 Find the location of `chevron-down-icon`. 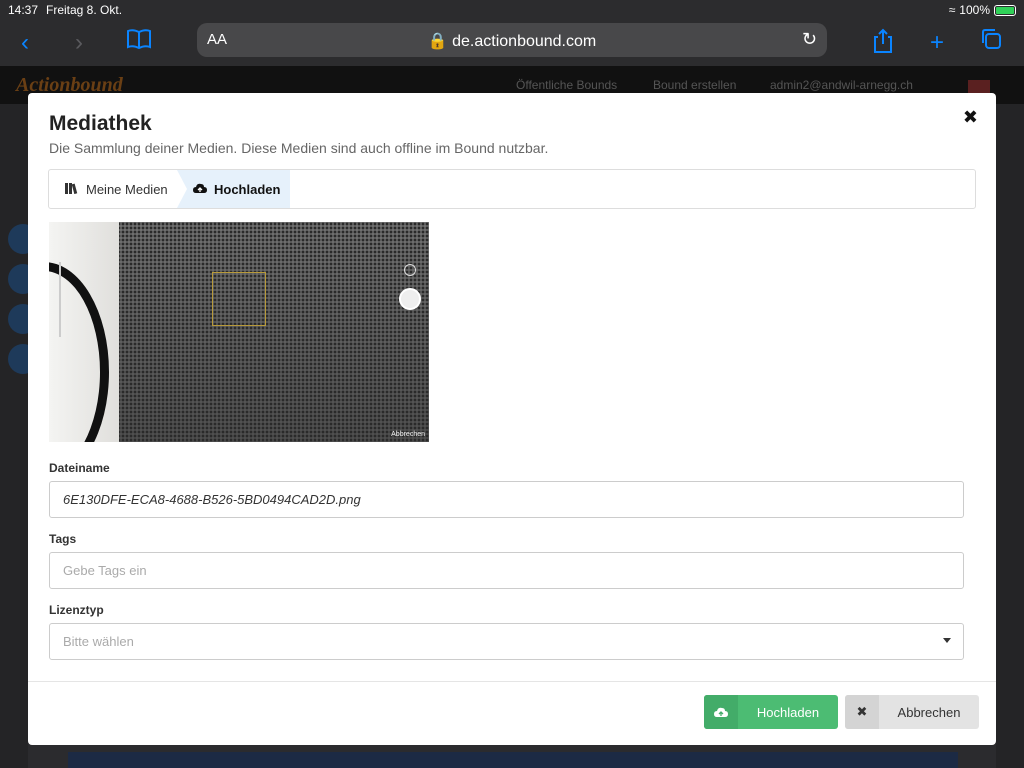

chevron-down-icon is located at coordinates (947, 640).